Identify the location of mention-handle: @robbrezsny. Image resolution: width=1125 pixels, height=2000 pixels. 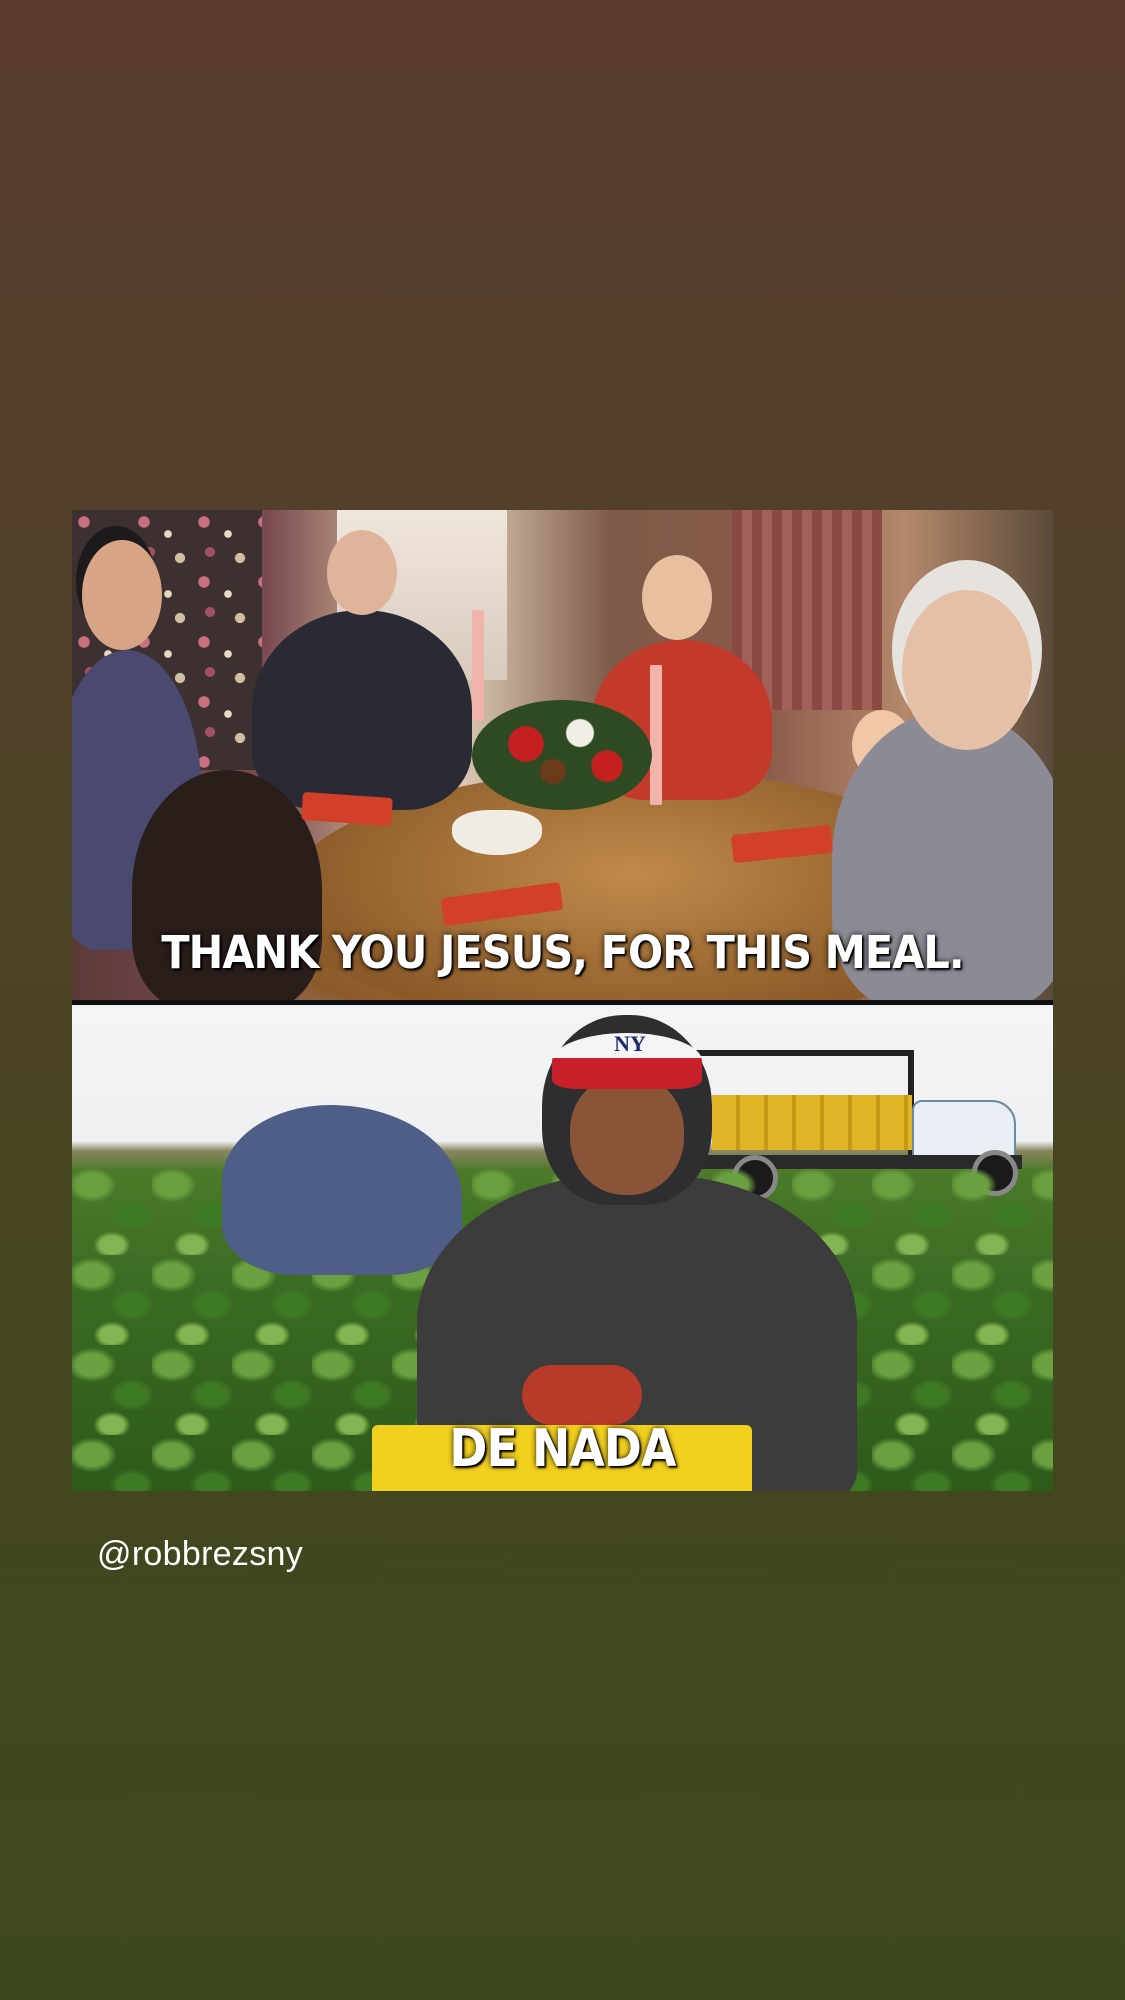
(200, 1554).